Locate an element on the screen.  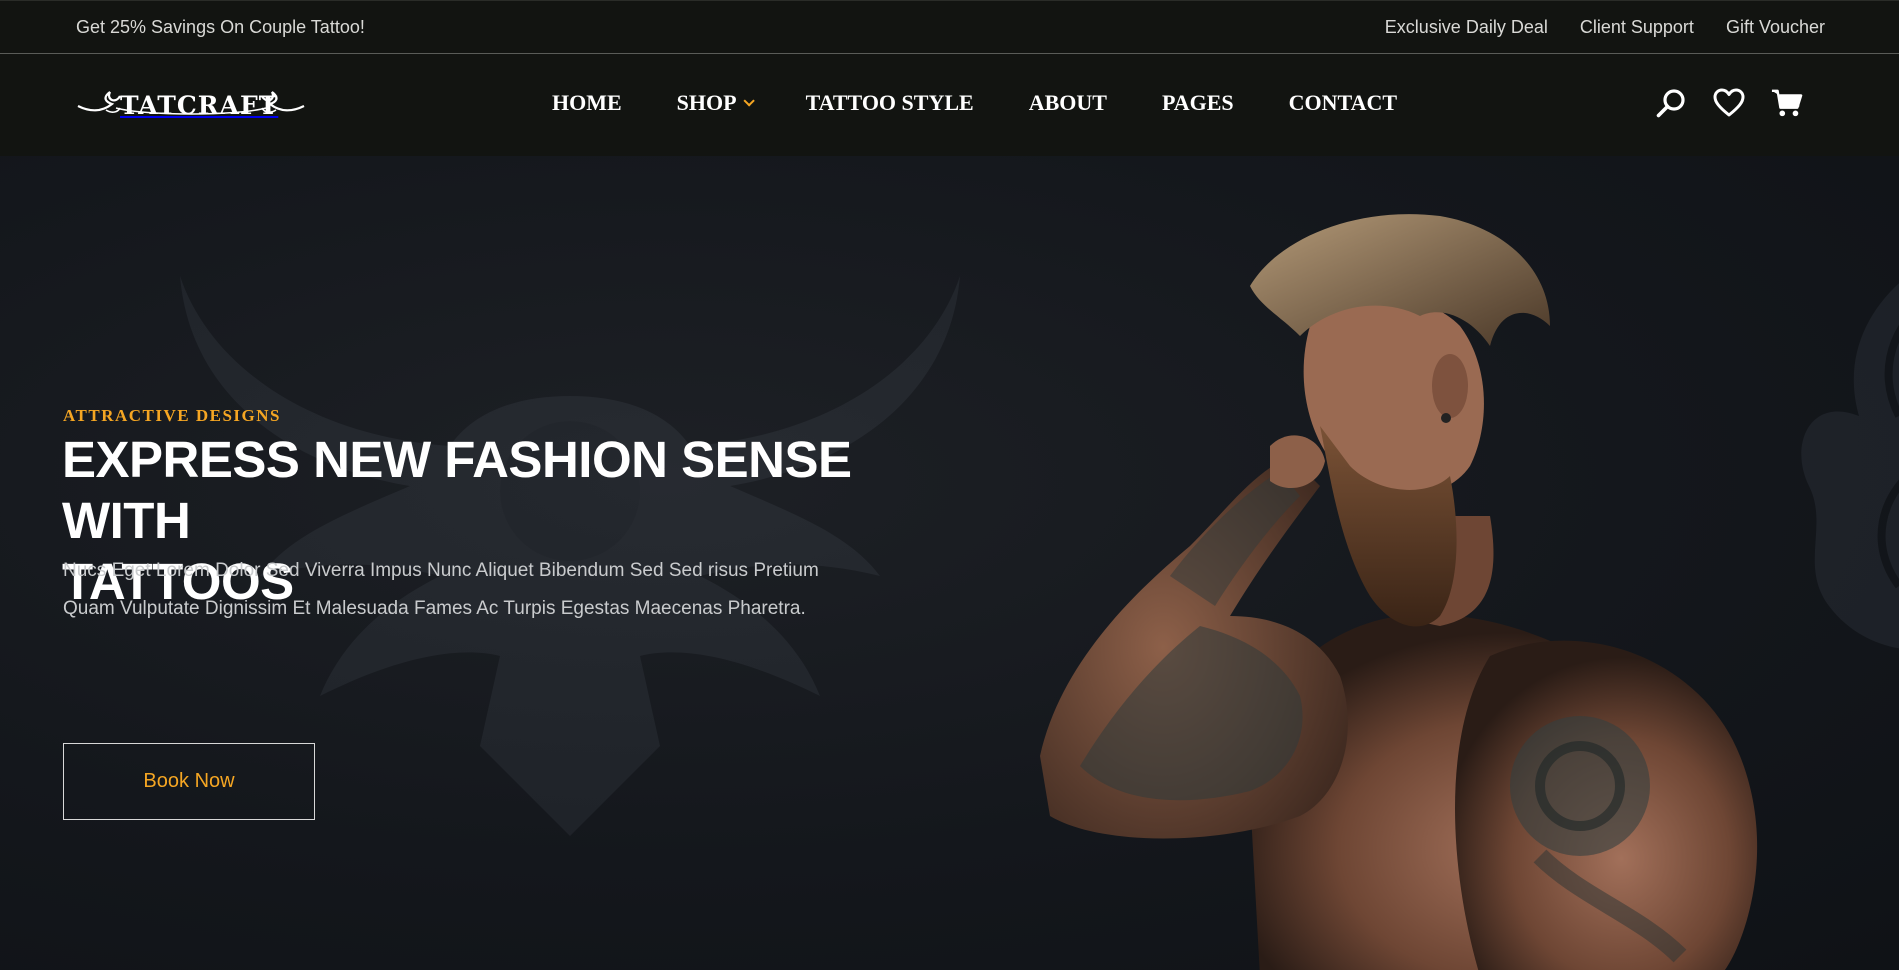
cart-icon is located at coordinates (1787, 103).